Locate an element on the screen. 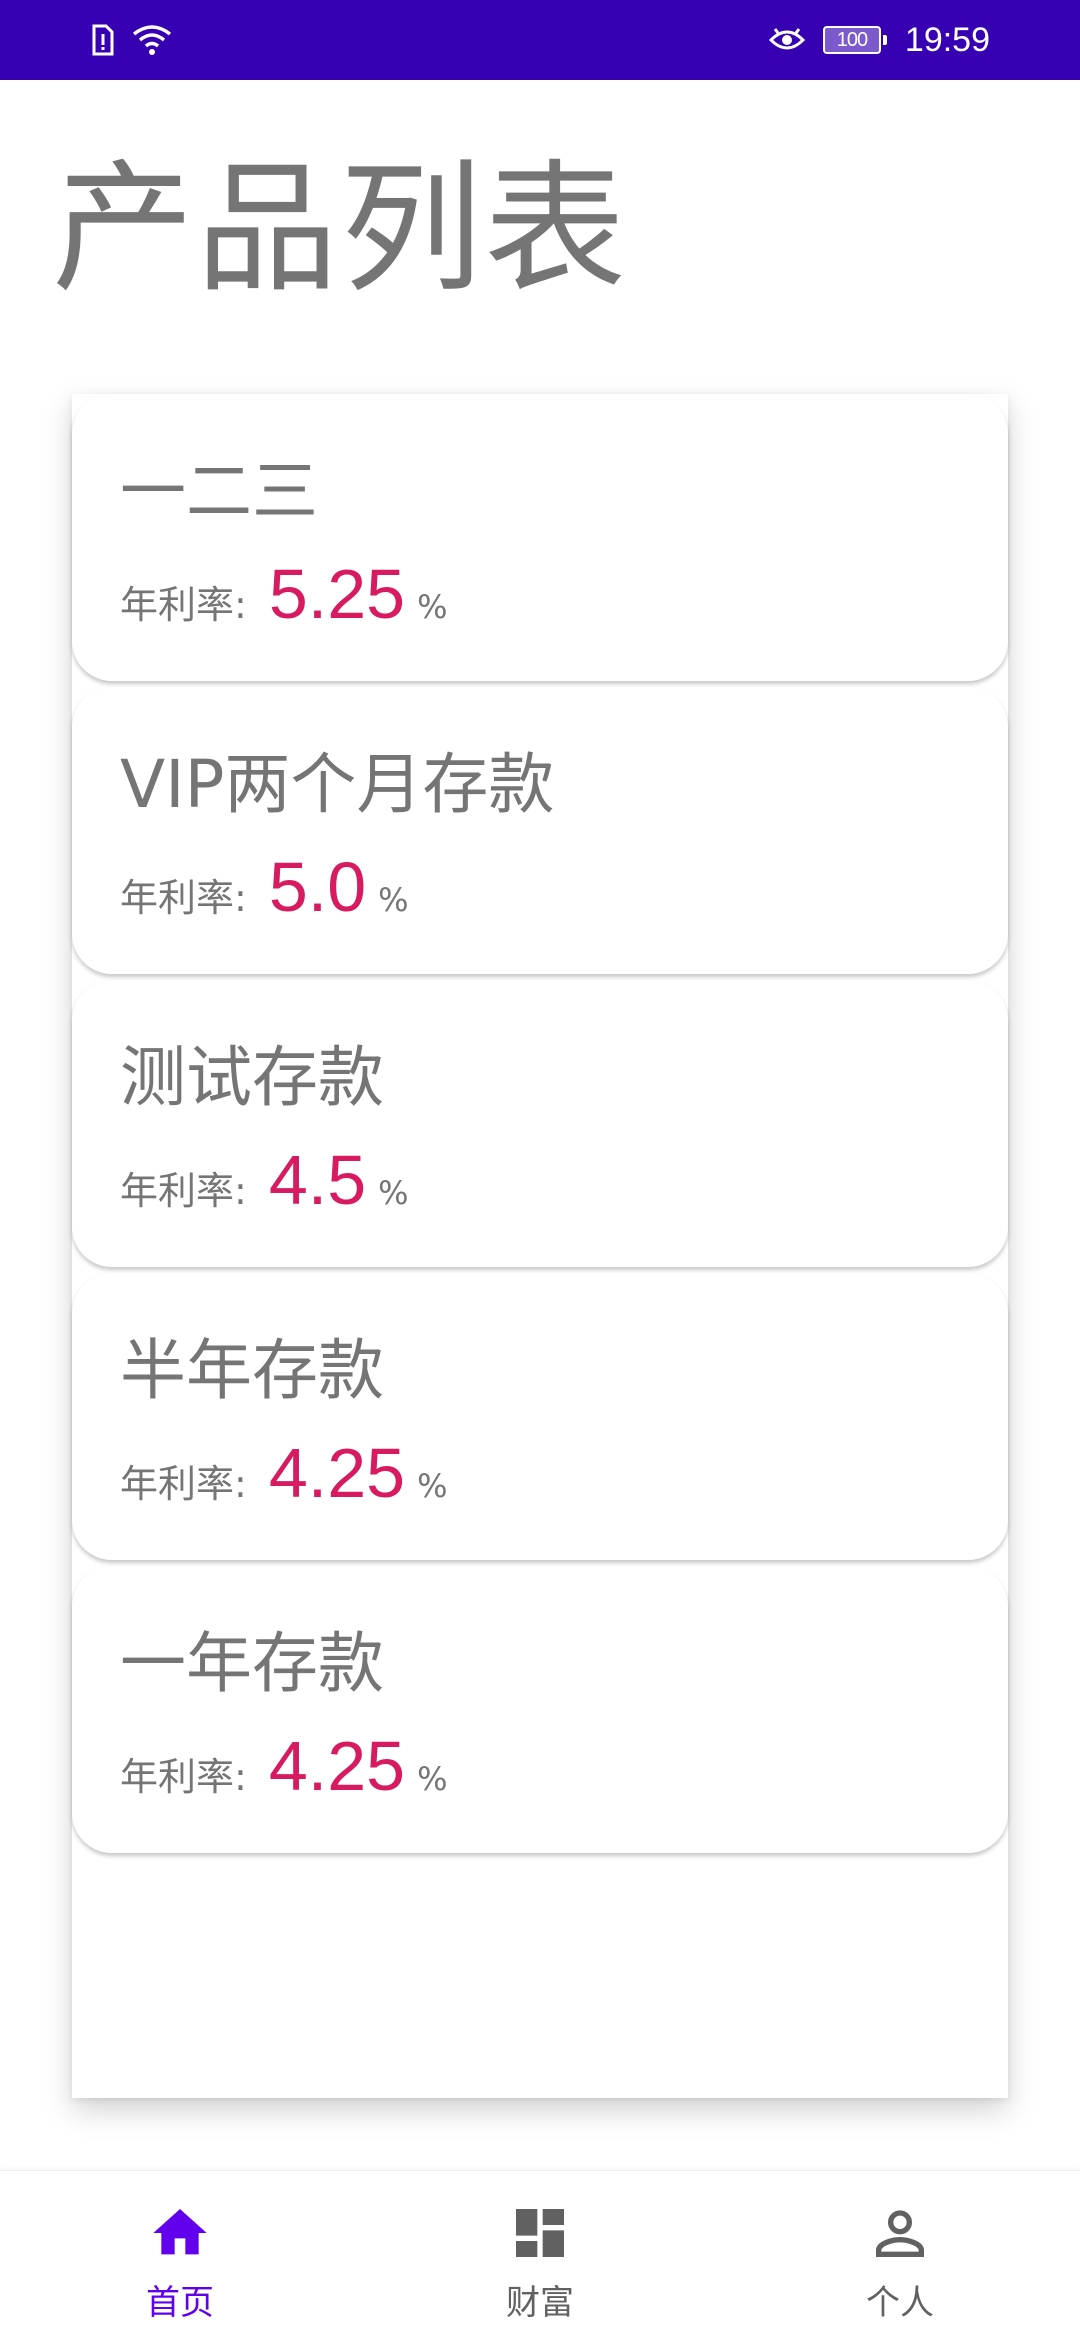  rate-row: 年利率: 5.0 % is located at coordinates (264, 887).